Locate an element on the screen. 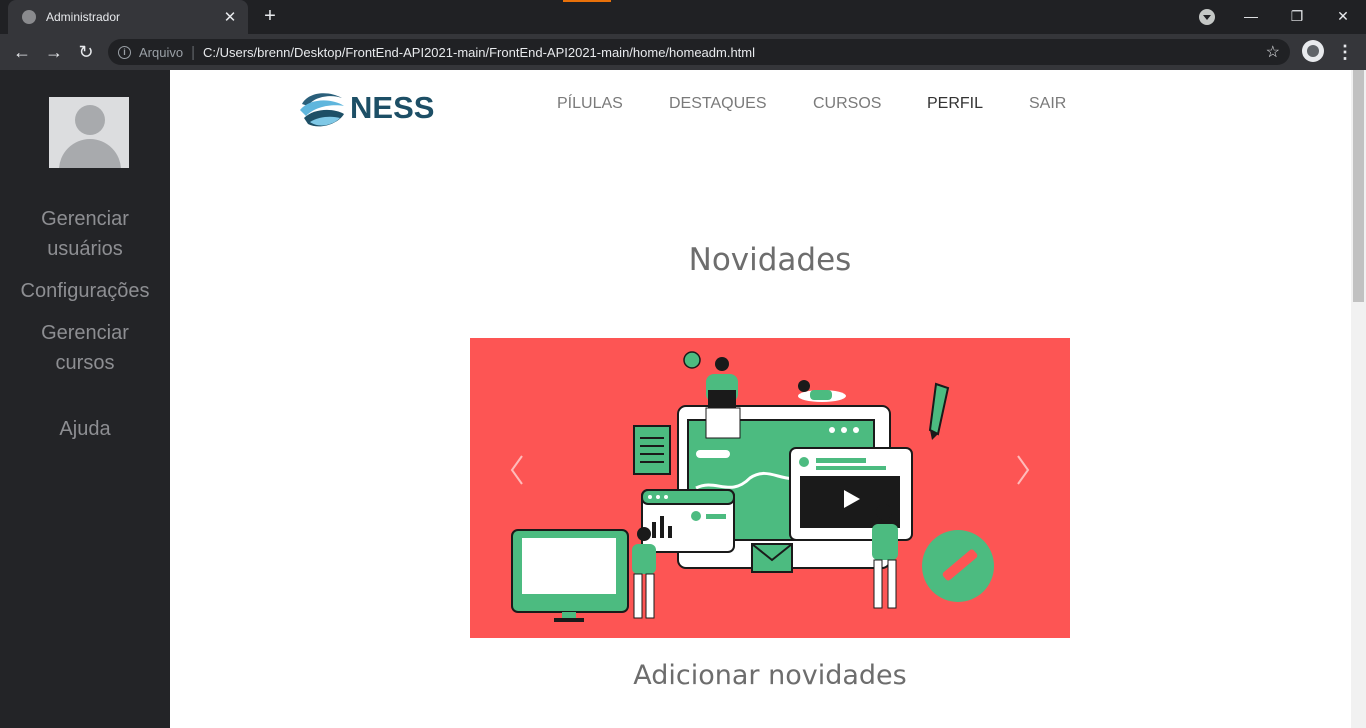  wave-logo-icon is located at coordinates (322, 108).